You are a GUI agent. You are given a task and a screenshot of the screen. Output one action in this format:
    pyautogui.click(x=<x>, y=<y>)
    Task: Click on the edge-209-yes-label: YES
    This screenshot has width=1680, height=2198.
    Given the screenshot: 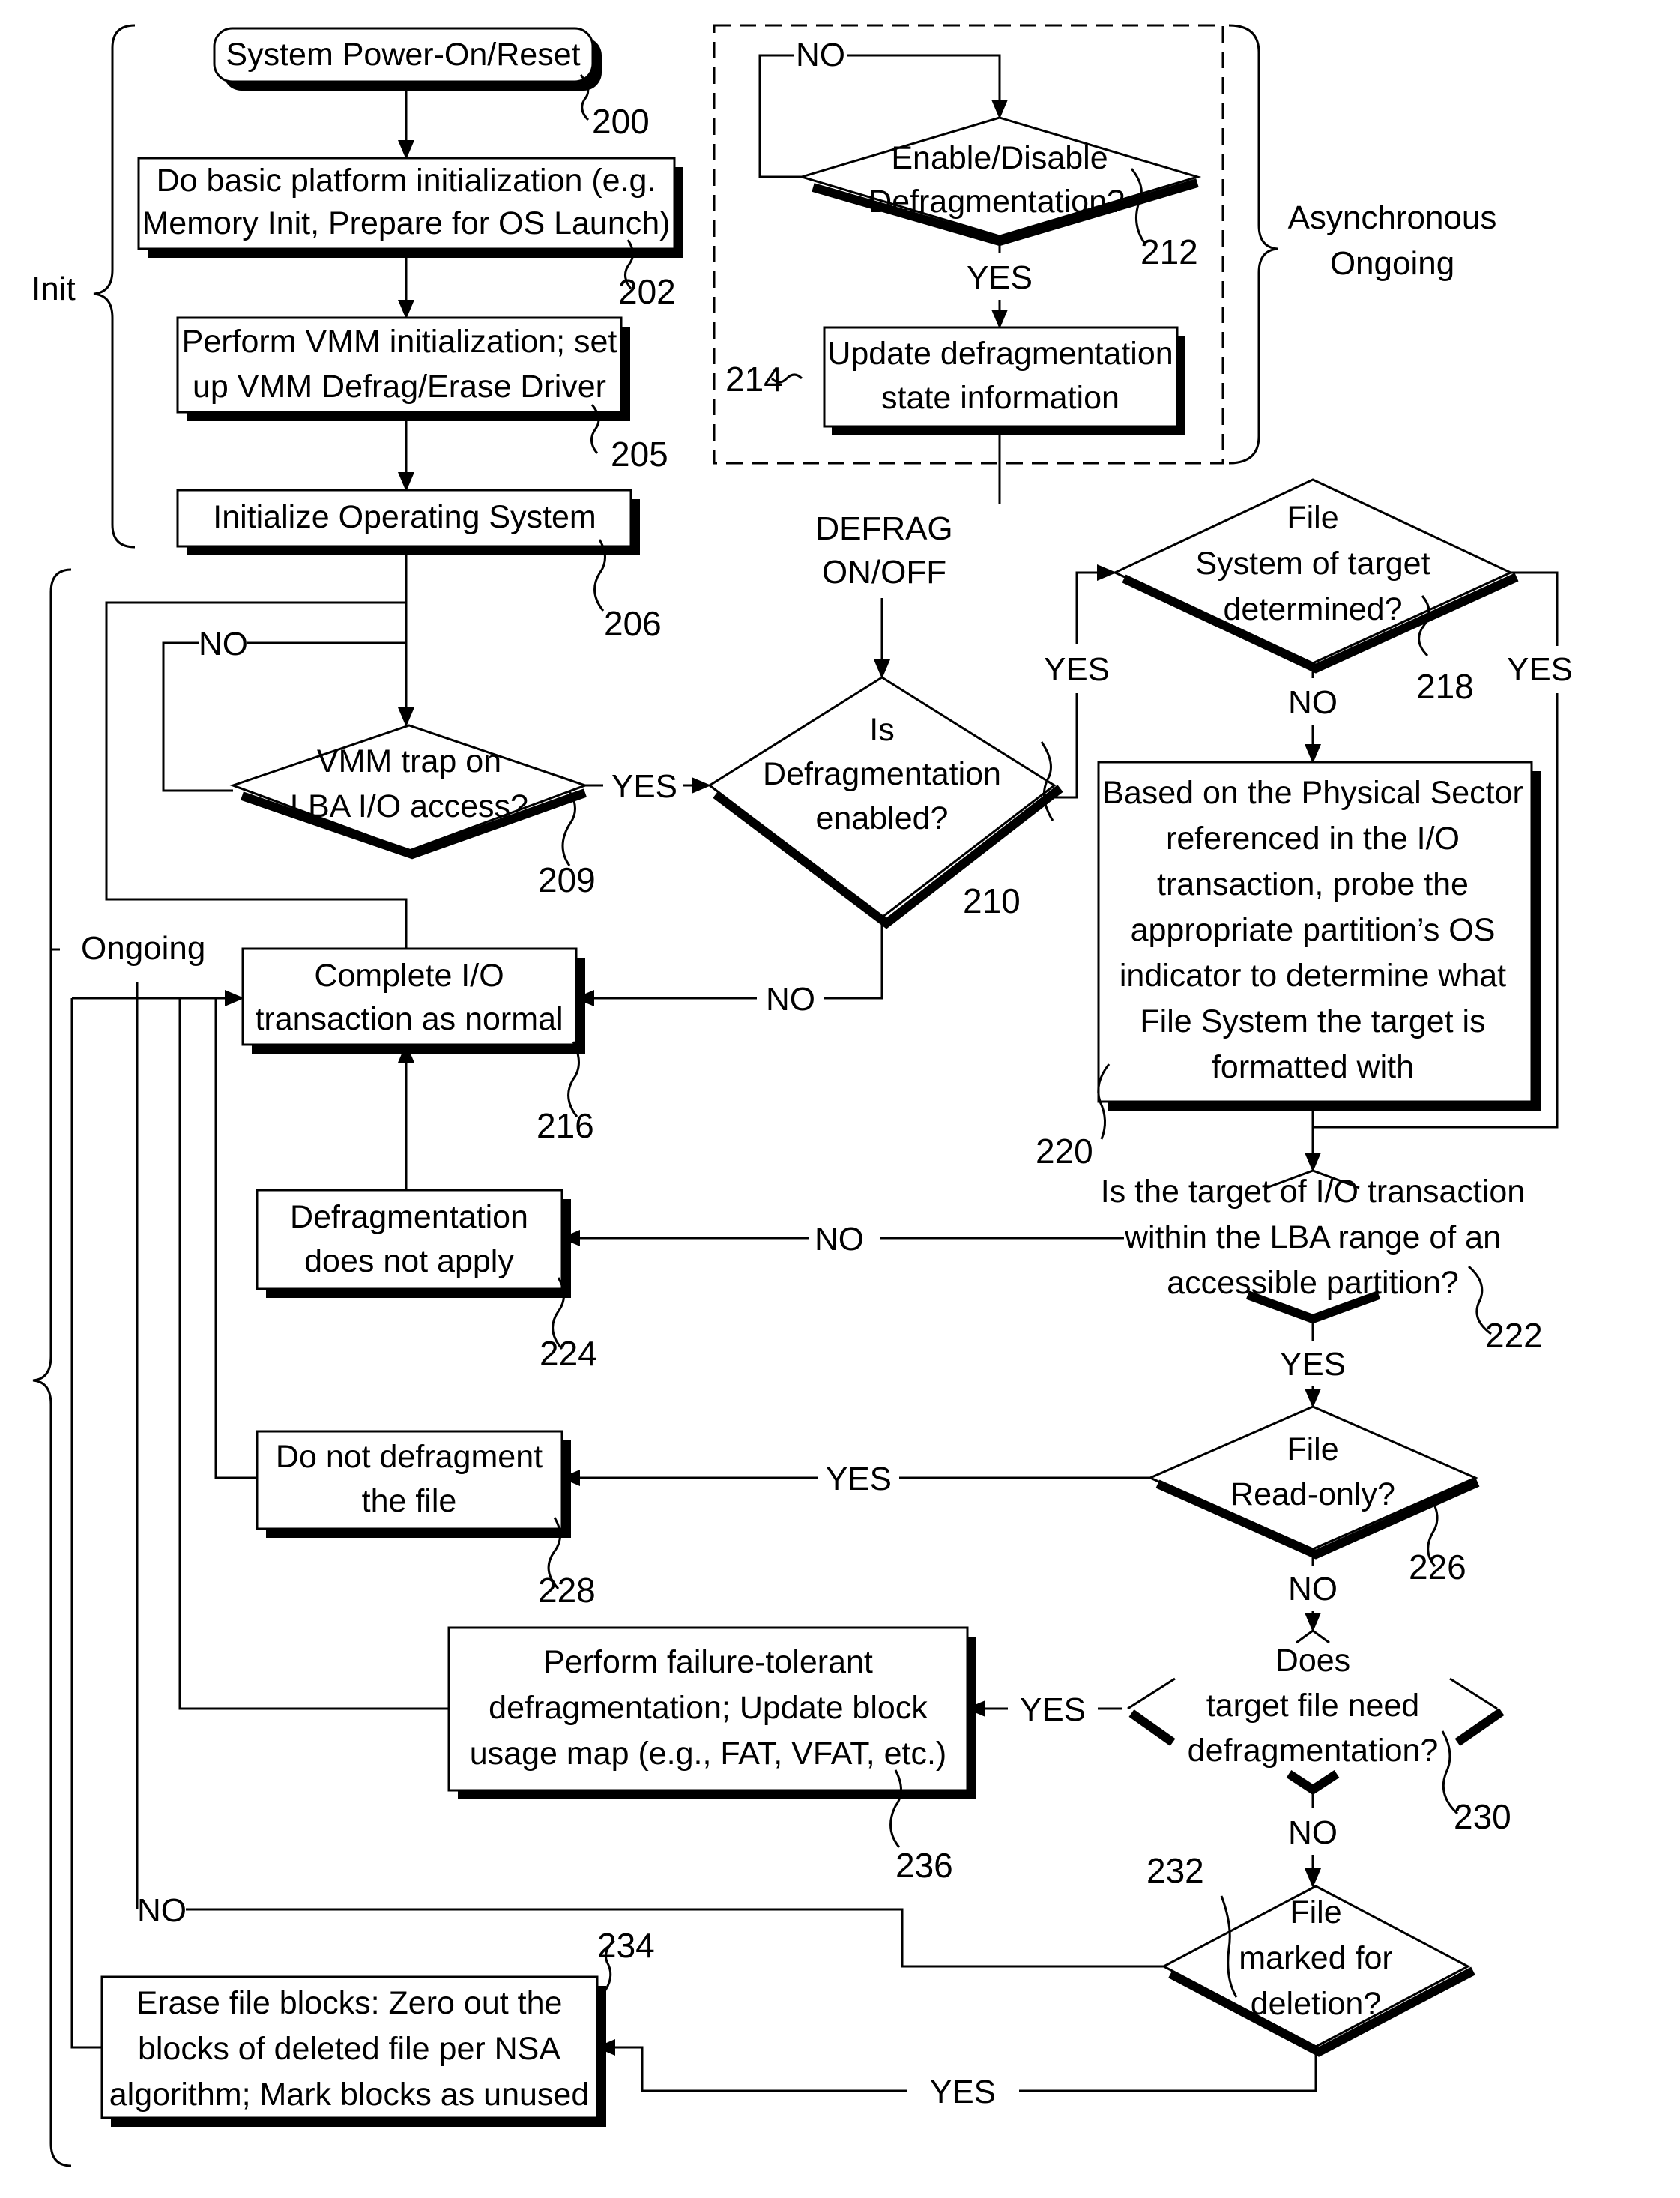 What is the action you would take?
    pyautogui.click(x=644, y=787)
    